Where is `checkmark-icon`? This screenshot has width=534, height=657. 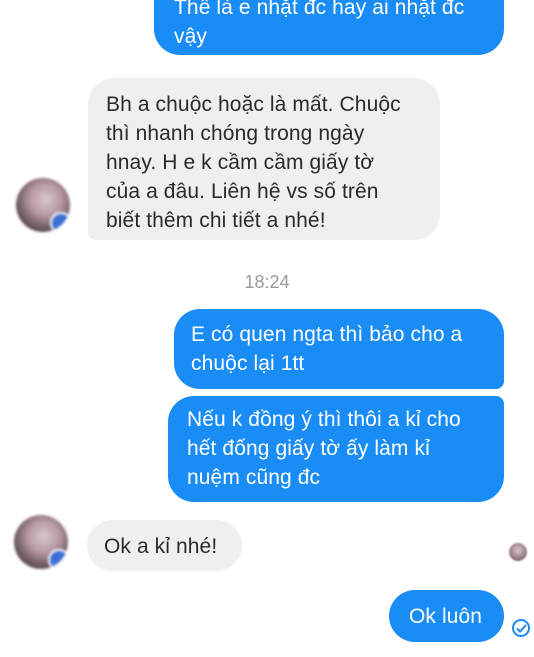 checkmark-icon is located at coordinates (521, 628).